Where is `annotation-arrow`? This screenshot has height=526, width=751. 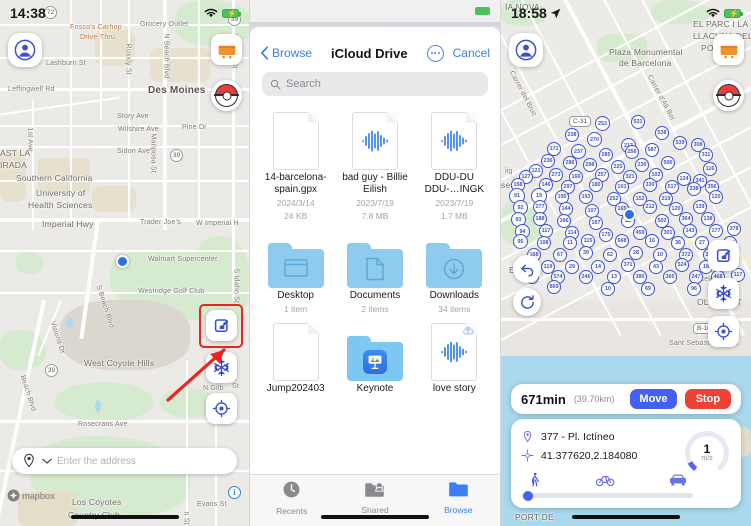
annotation-arrow is located at coordinates (196, 375).